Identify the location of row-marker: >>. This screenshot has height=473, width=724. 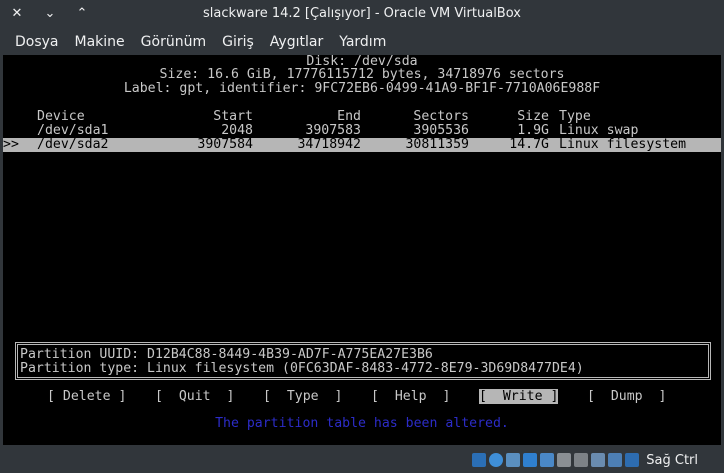
(11, 144).